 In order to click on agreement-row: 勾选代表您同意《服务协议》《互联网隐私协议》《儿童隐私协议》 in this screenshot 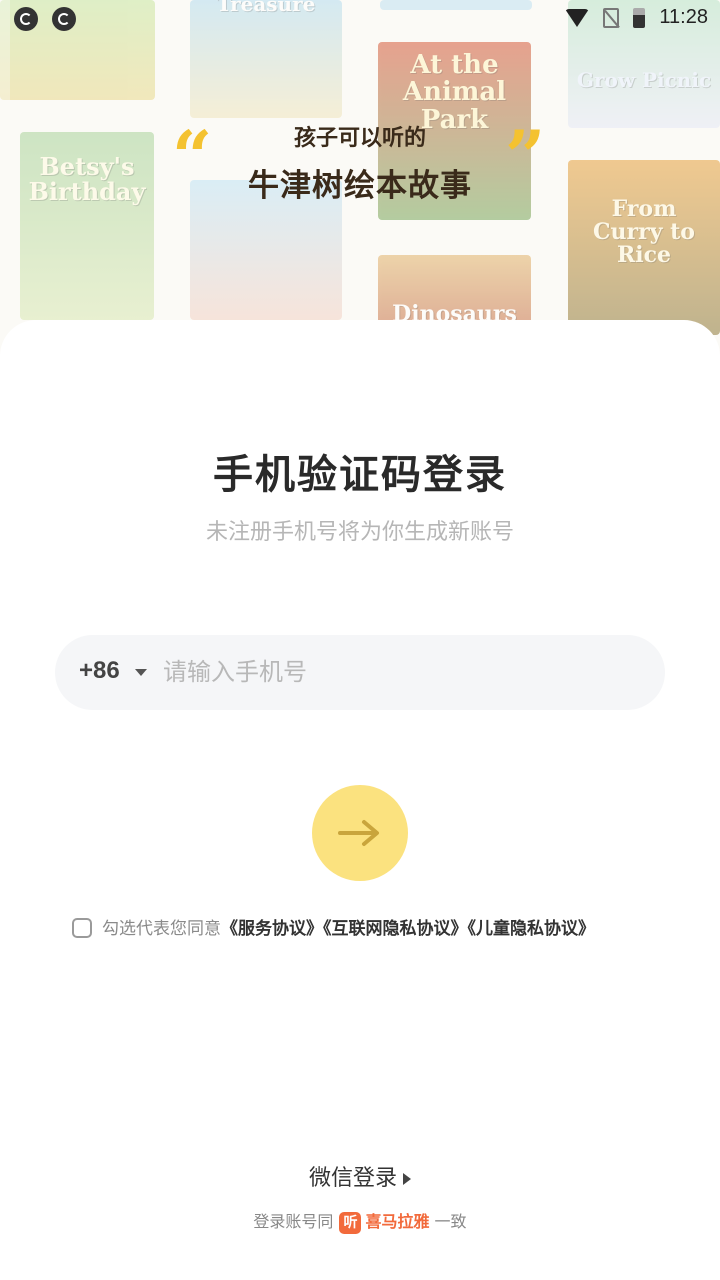, I will do `click(372, 929)`.